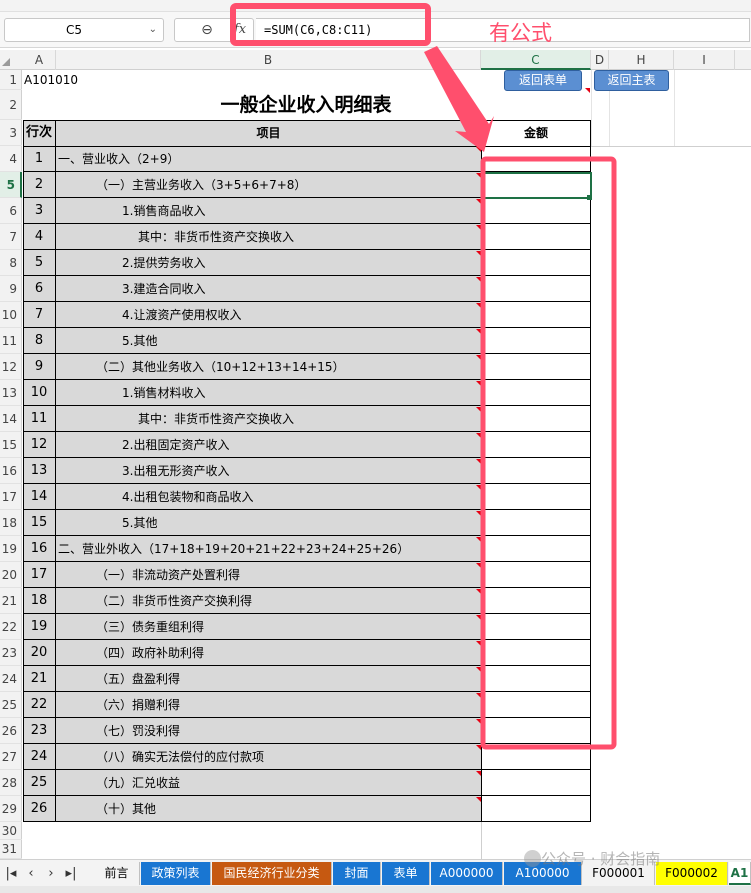  Describe the element at coordinates (330, 24) in the screenshot. I see `formula-highlight-box` at that location.